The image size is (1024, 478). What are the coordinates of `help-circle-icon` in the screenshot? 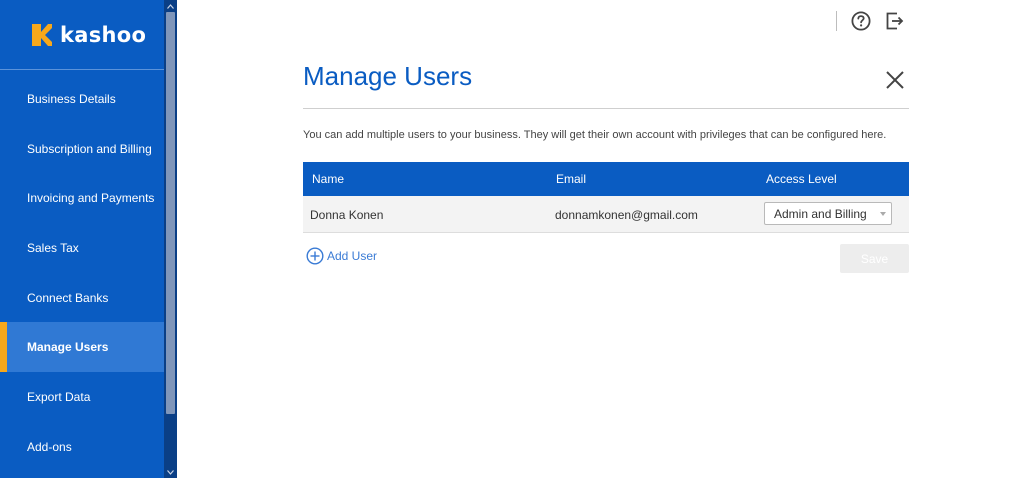 It's located at (861, 21).